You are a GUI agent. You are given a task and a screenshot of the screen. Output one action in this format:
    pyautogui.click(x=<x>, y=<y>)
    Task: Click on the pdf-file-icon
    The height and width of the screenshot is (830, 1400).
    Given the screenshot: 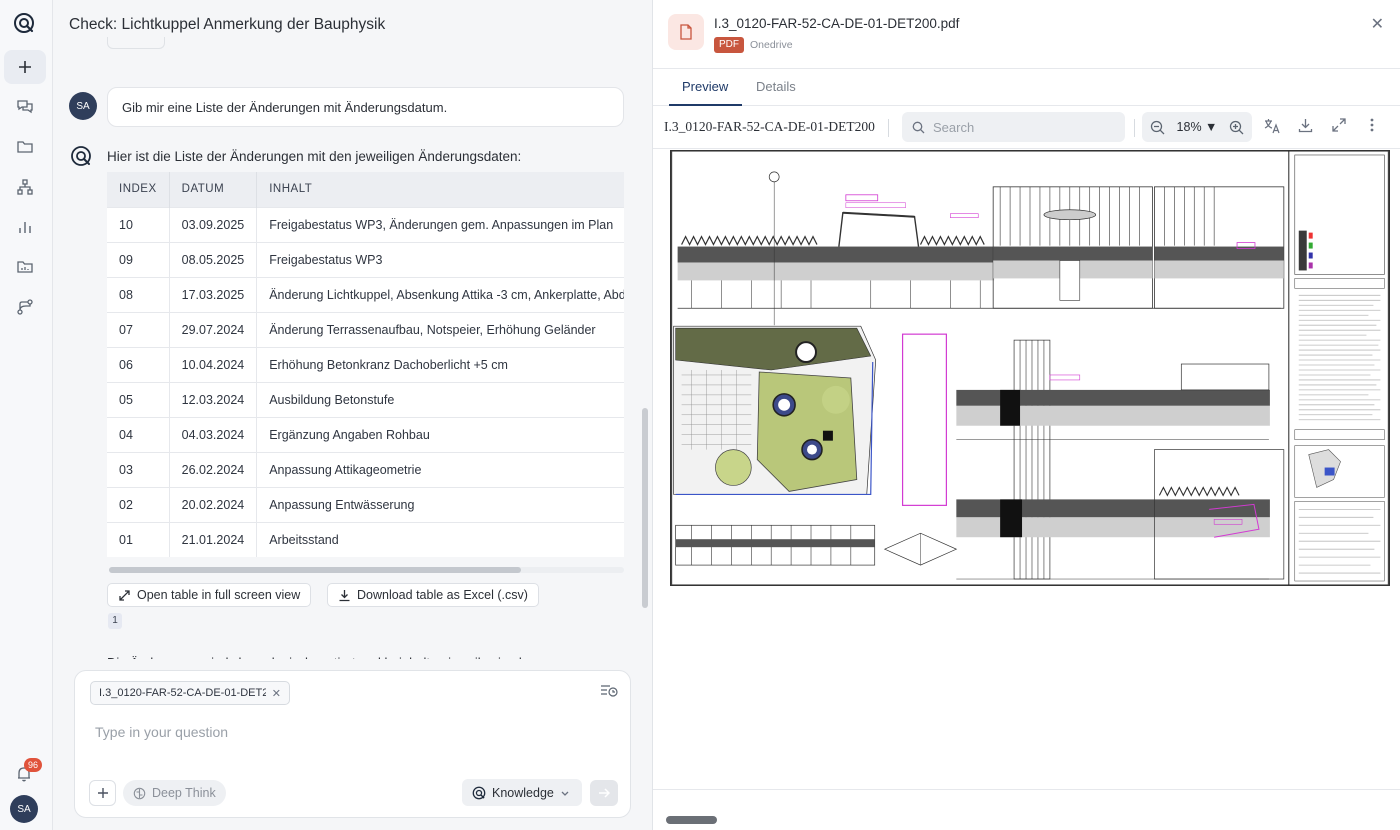 What is the action you would take?
    pyautogui.click(x=686, y=32)
    